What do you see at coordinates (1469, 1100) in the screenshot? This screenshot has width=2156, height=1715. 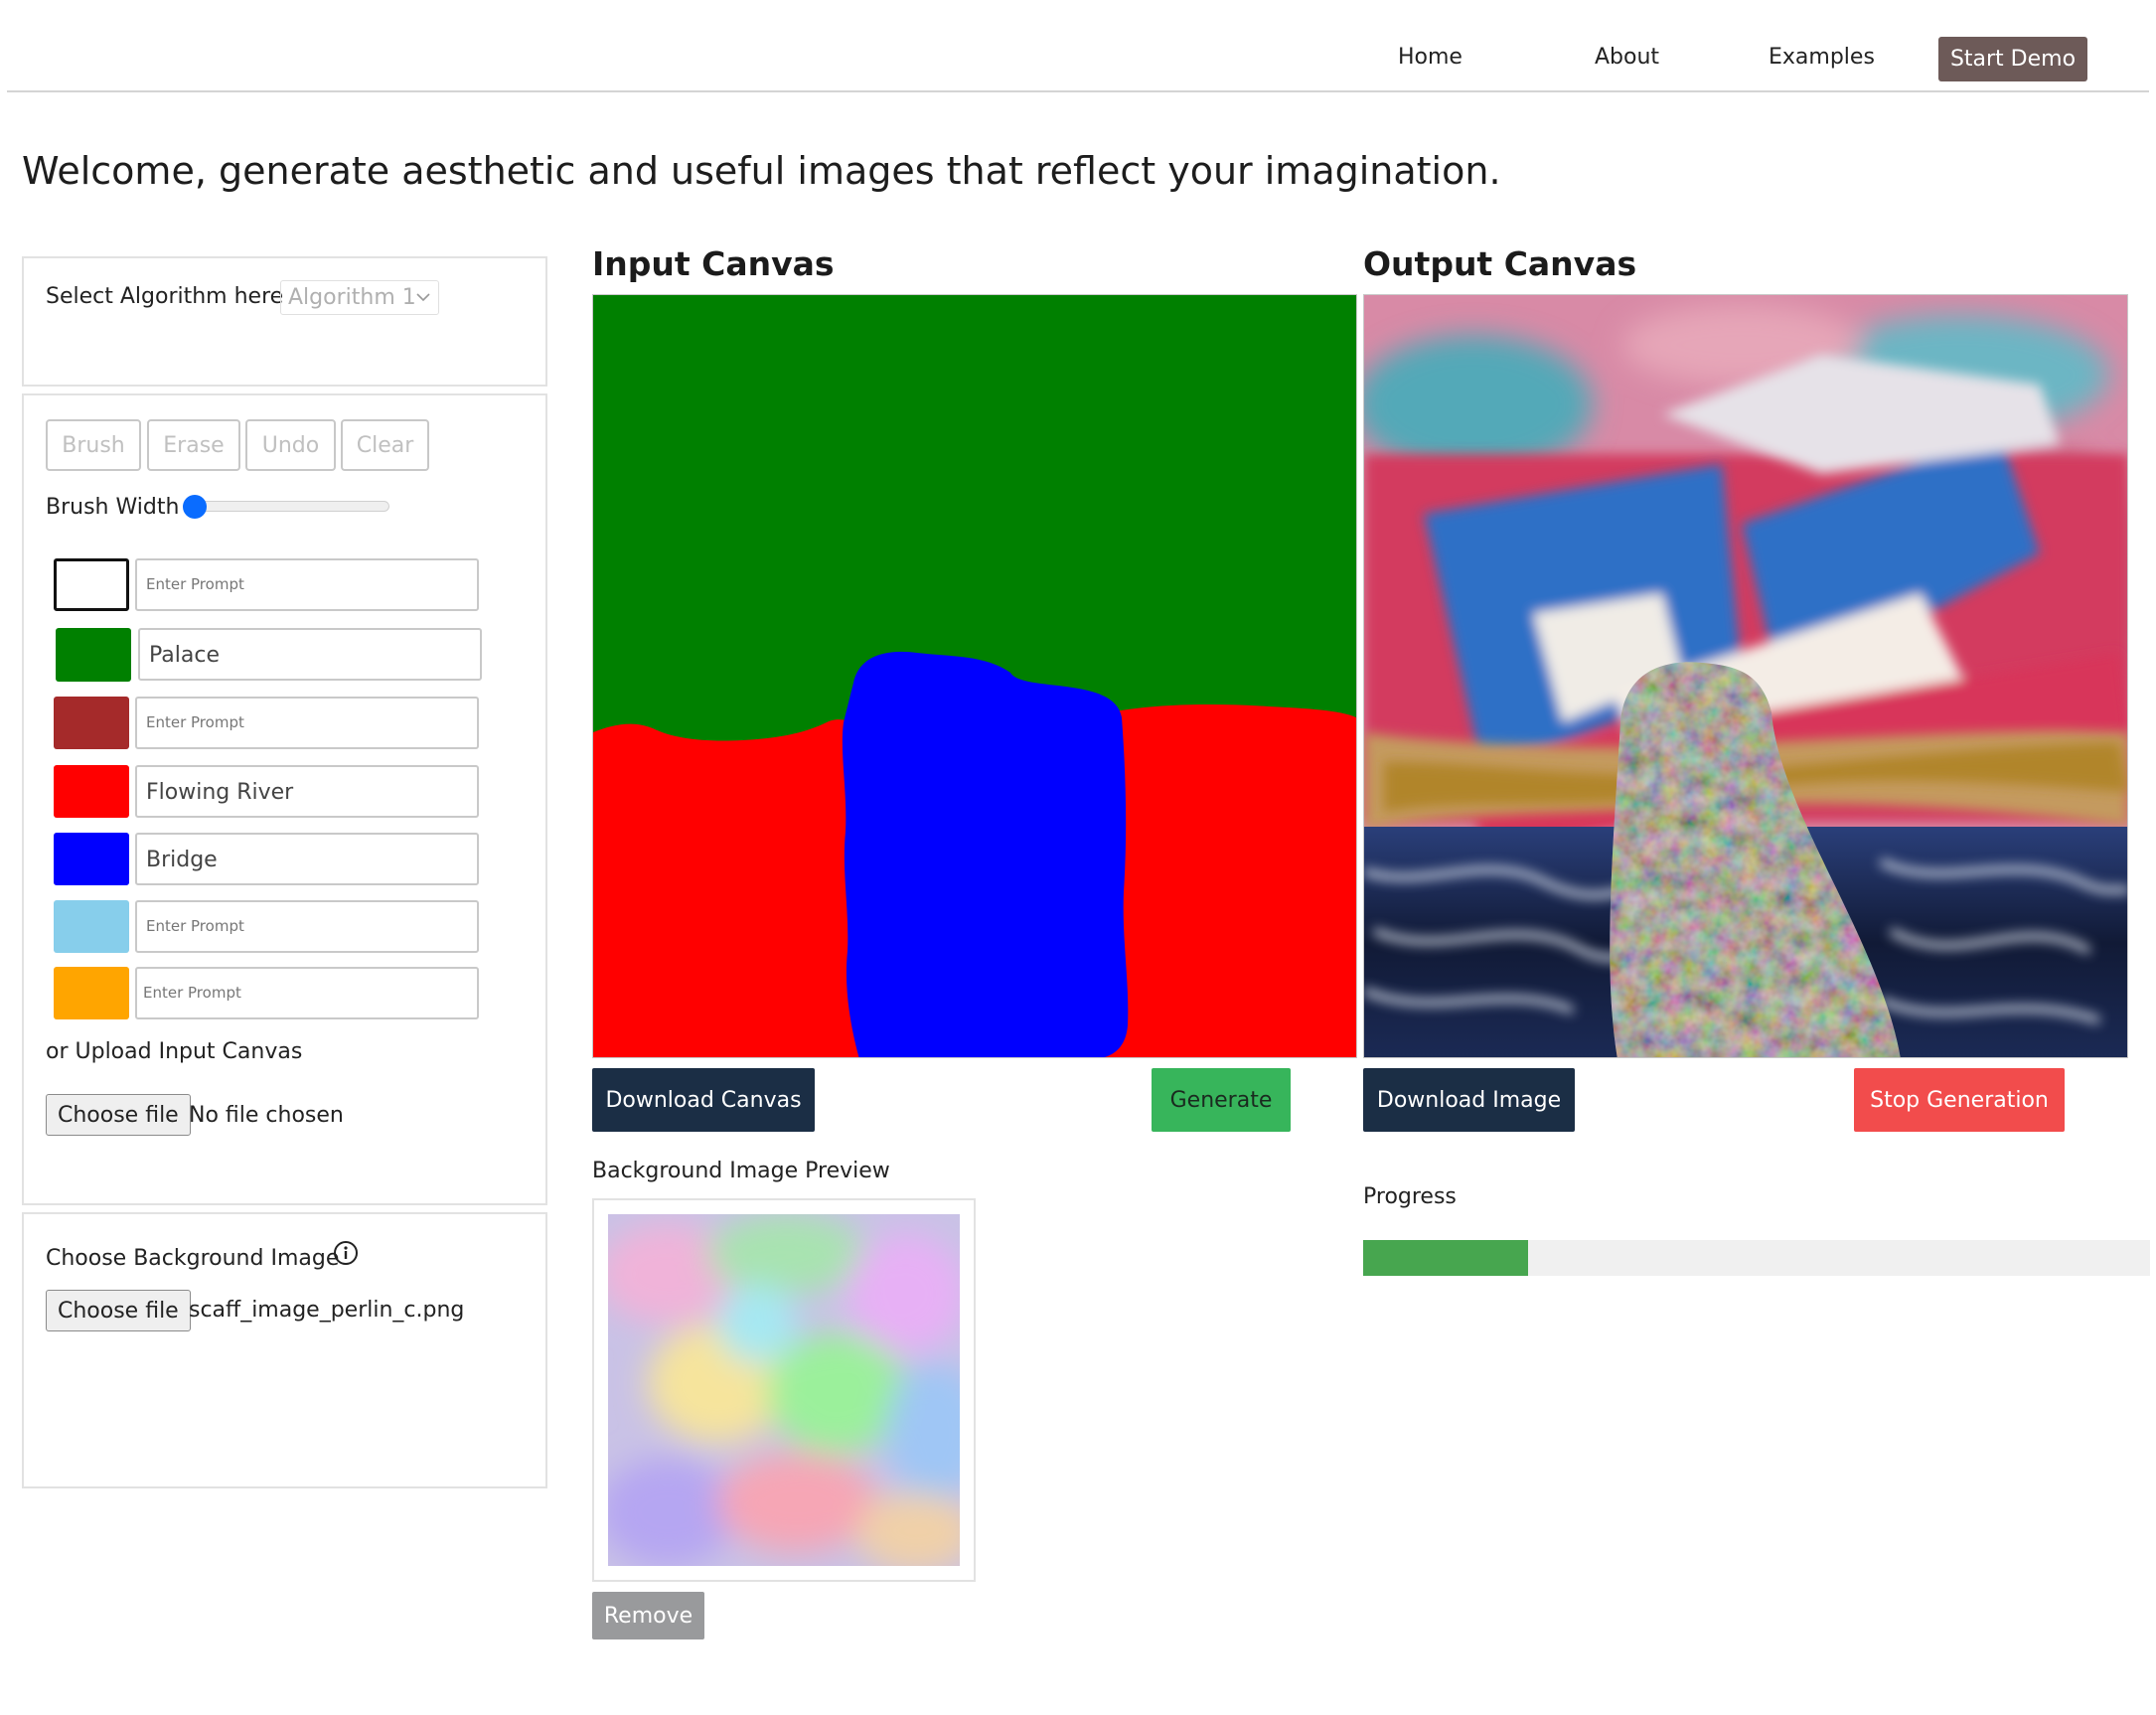 I see `download-image-button: Download Image` at bounding box center [1469, 1100].